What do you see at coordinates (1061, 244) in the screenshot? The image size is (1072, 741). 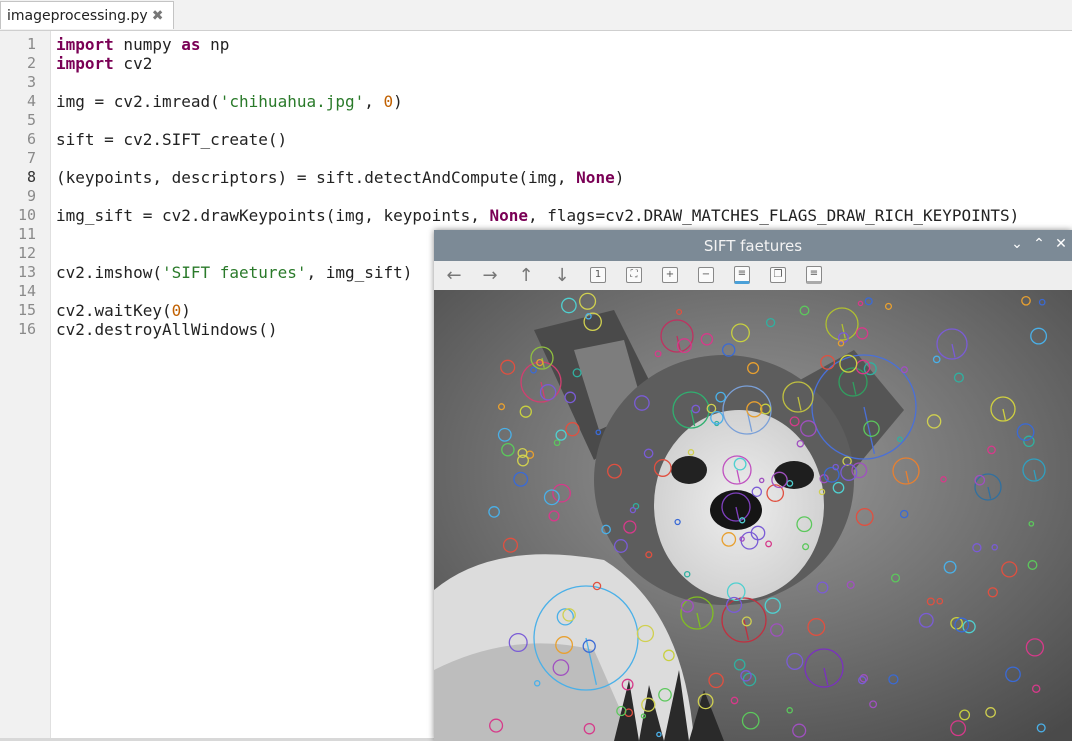 I see `close-window-icon: ✕` at bounding box center [1061, 244].